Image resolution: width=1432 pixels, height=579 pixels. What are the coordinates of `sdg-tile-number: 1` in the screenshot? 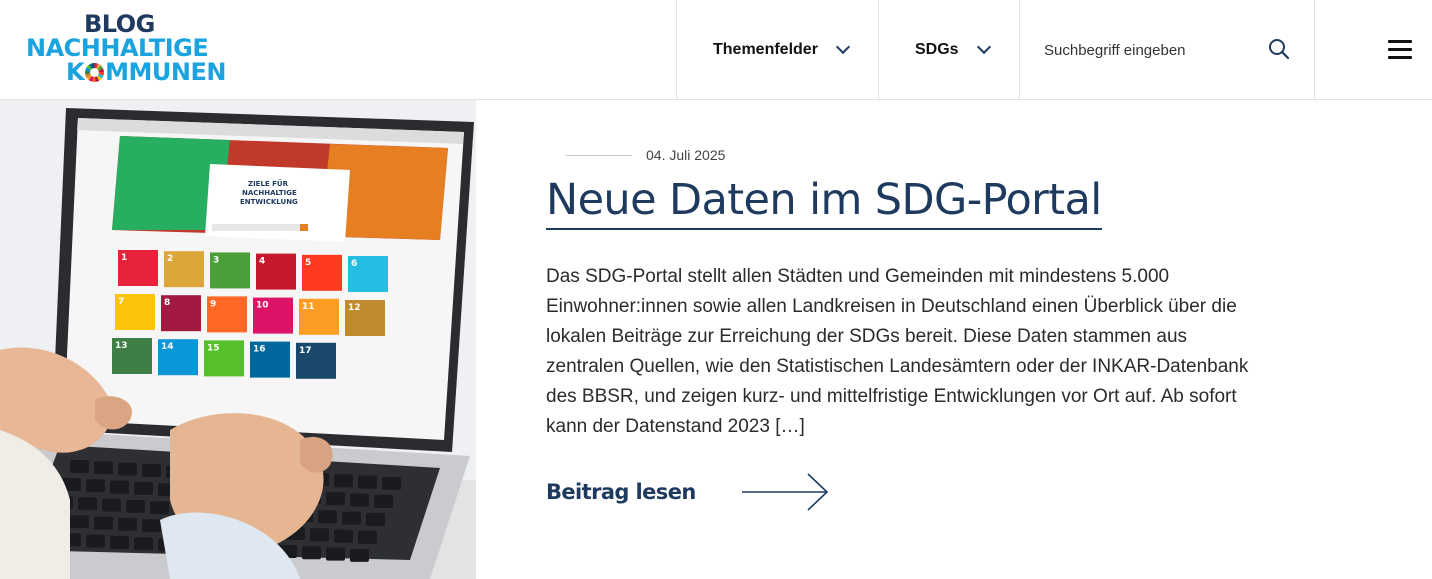 It's located at (124, 258).